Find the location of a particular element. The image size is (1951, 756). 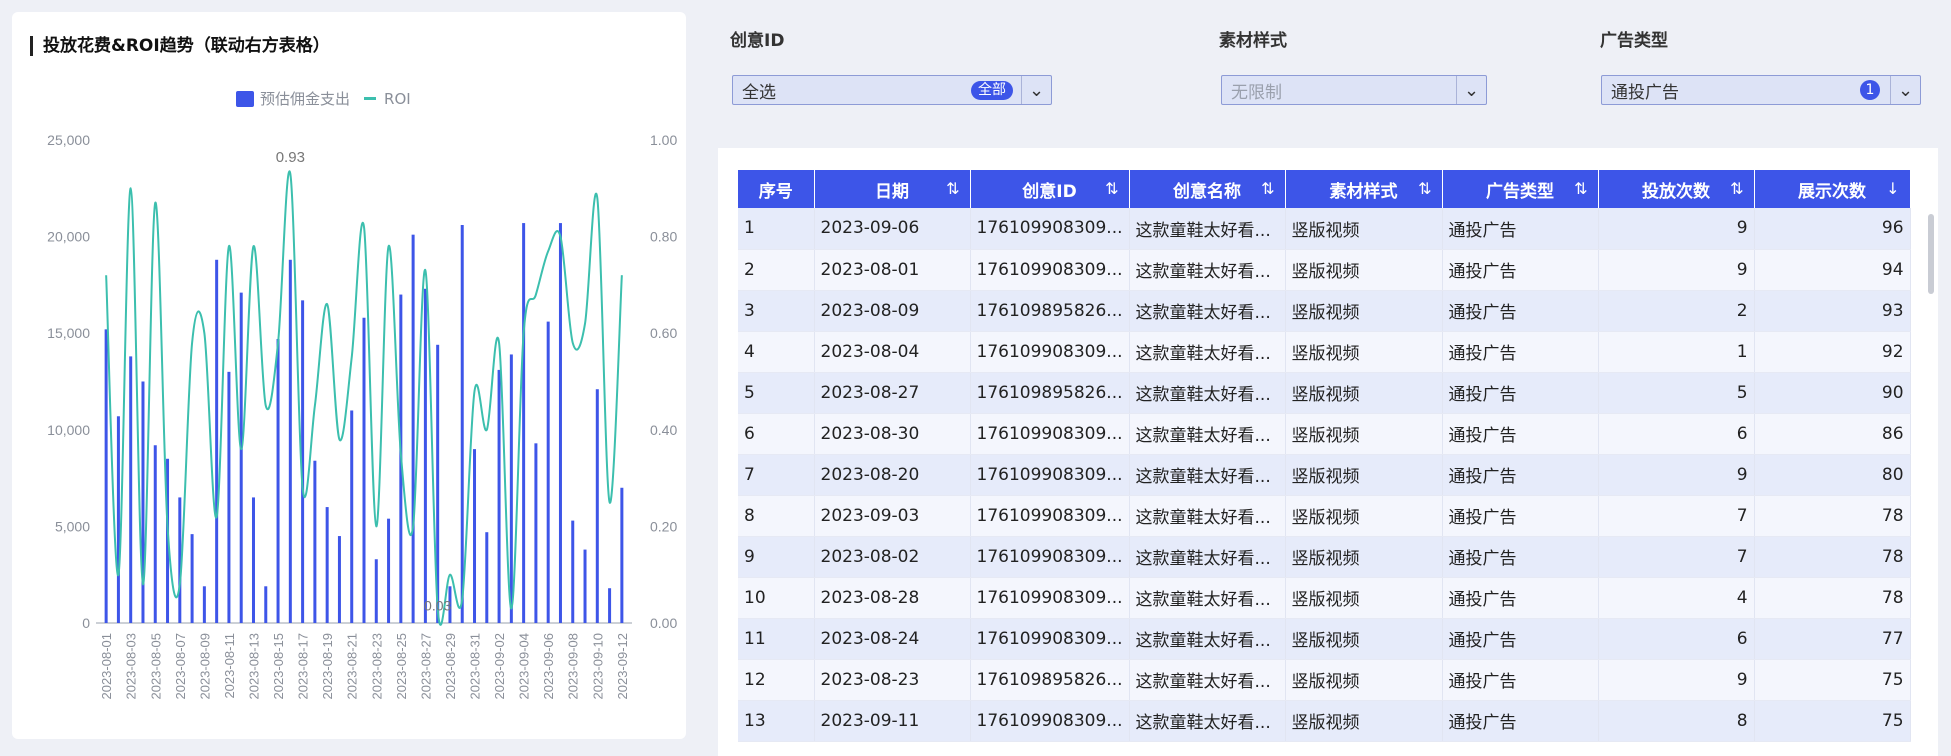

filter-label-creative-id: 创意ID is located at coordinates (757, 41).